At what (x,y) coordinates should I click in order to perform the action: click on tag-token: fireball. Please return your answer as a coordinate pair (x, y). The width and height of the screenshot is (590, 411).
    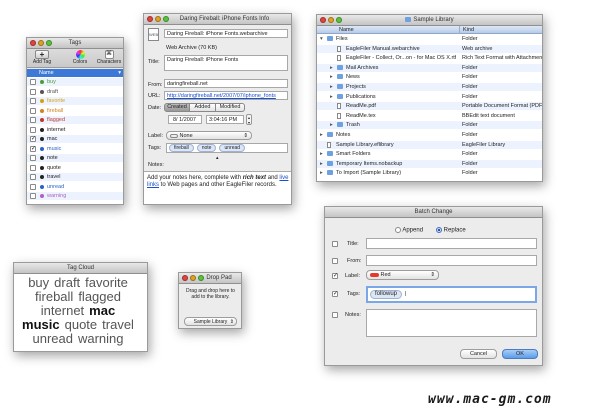
    Looking at the image, I should click on (181, 148).